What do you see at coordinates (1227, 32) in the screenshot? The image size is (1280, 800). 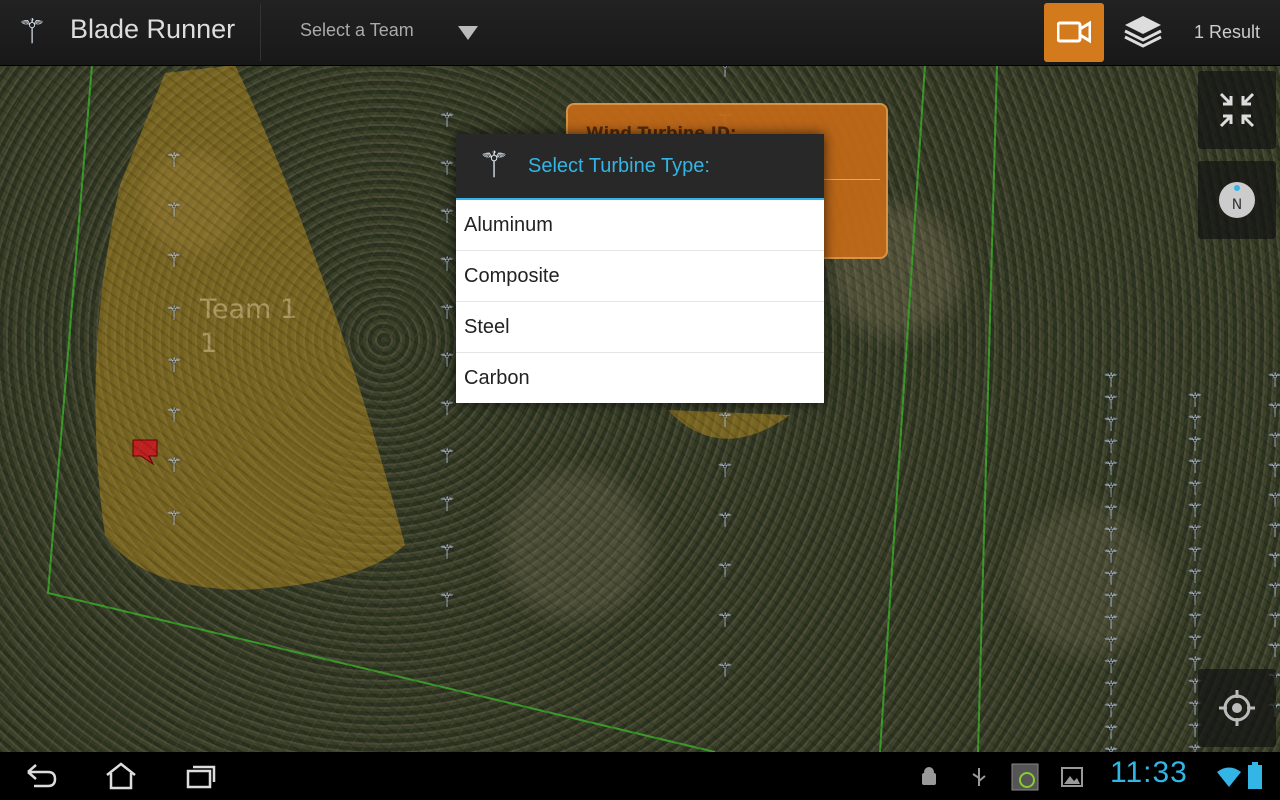 I see `result-count: 1 Result` at bounding box center [1227, 32].